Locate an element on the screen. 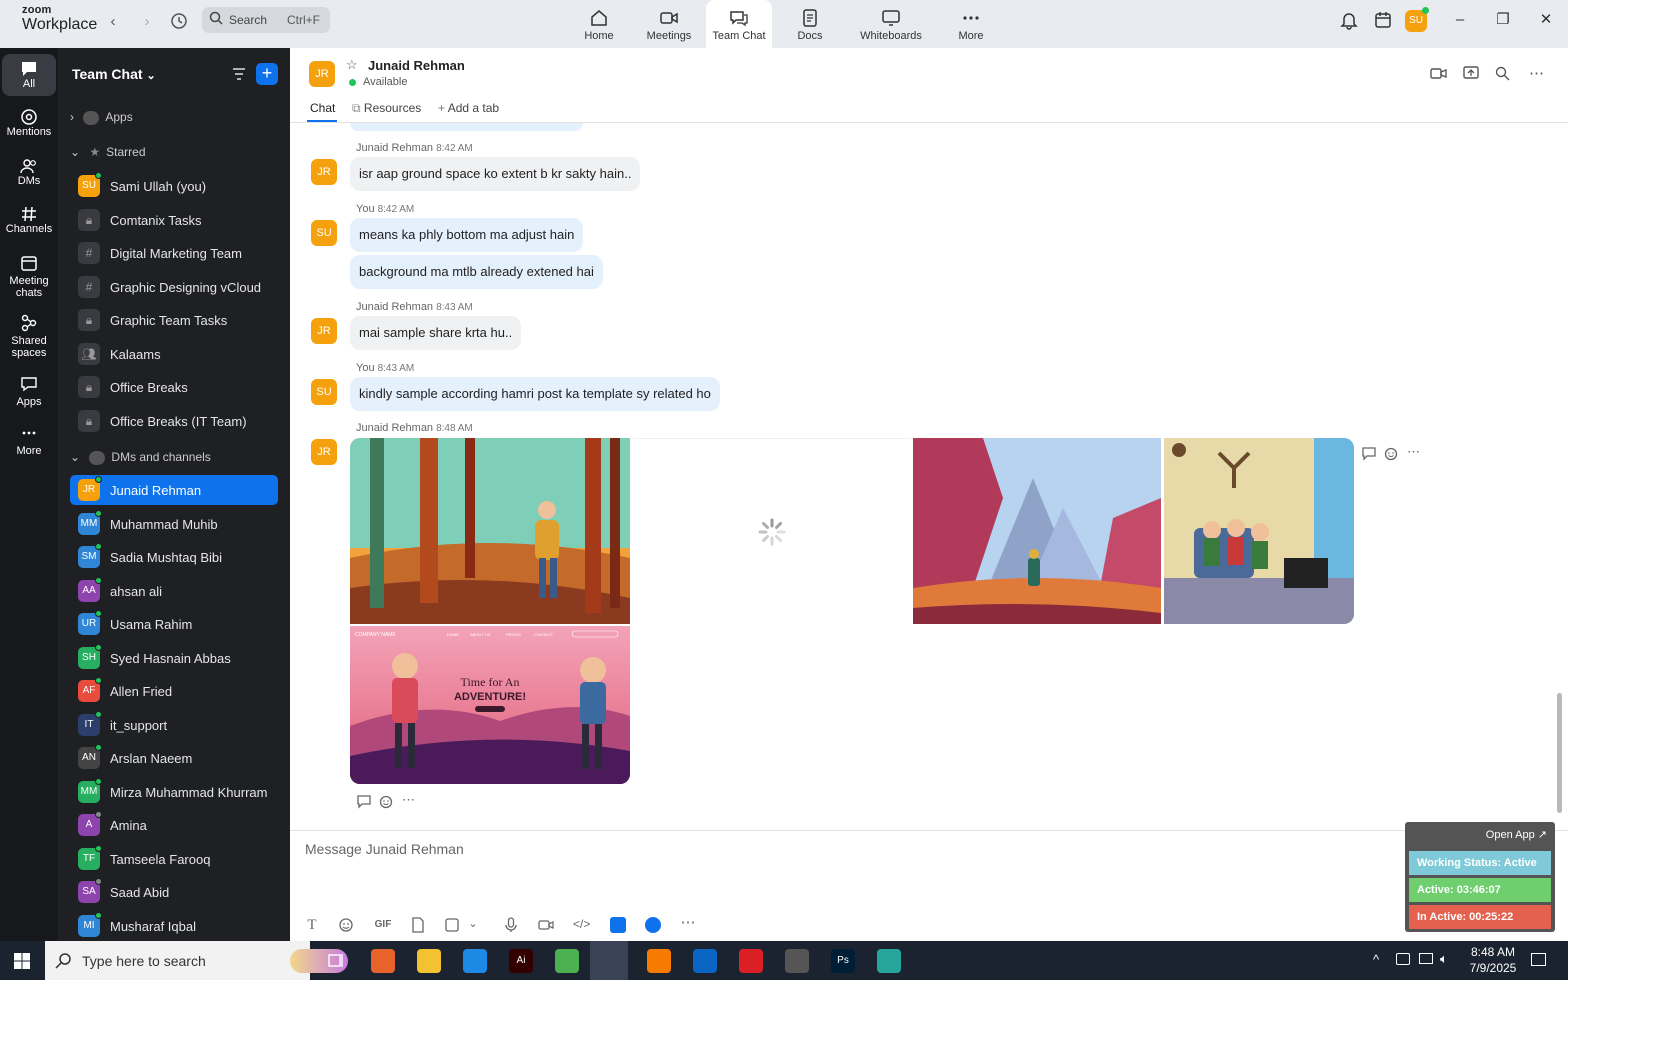 This screenshot has width=1680, height=1050. share-screen-icon is located at coordinates (1471, 73).